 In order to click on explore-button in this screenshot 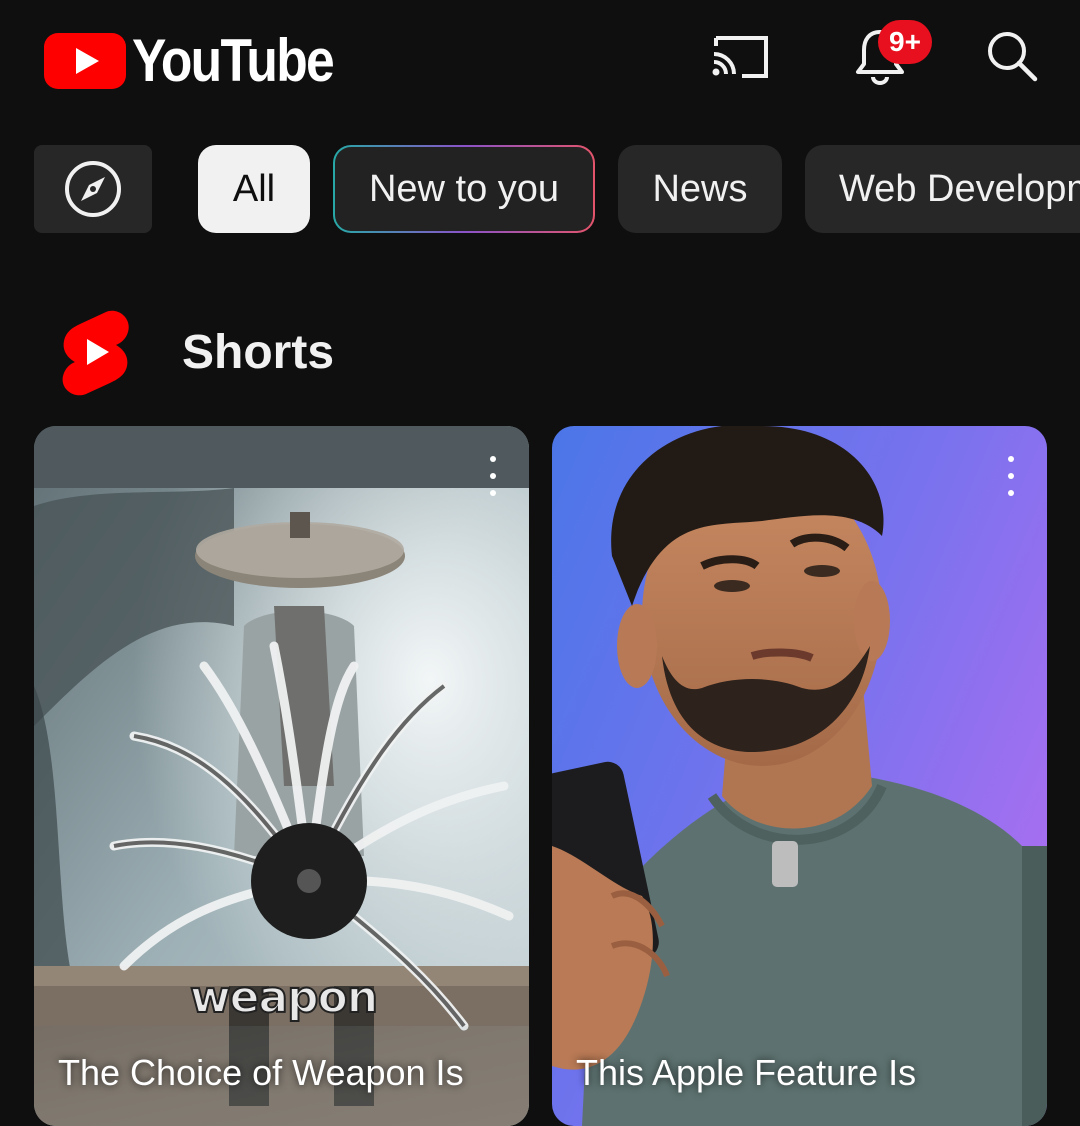, I will do `click(93, 189)`.